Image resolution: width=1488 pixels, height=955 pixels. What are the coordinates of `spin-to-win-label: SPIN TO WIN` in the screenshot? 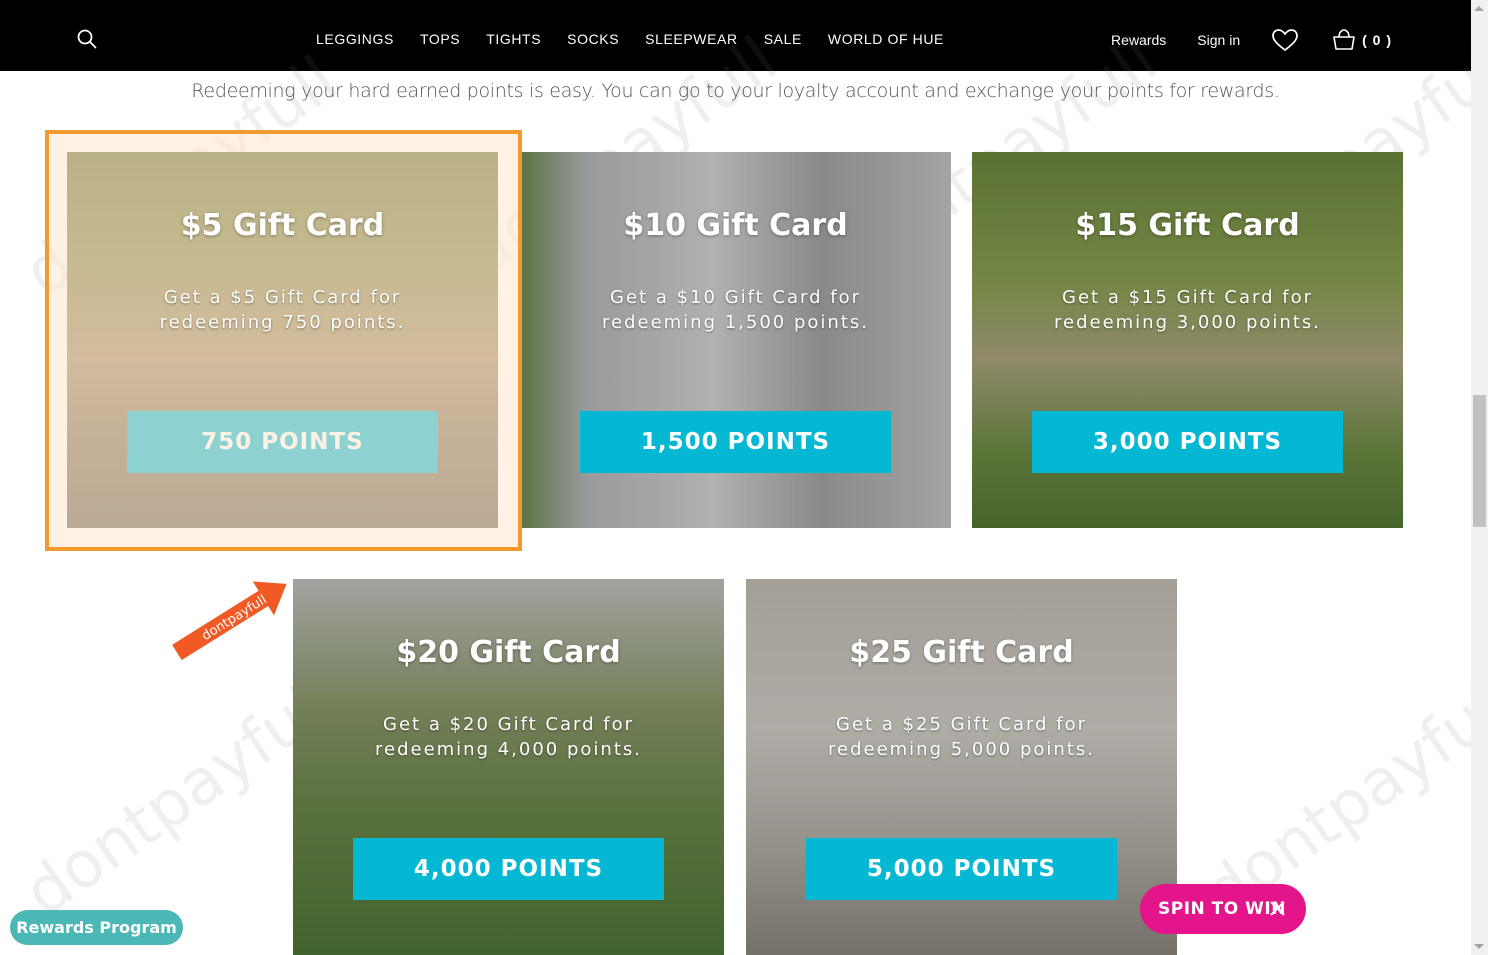 It's located at (1222, 909).